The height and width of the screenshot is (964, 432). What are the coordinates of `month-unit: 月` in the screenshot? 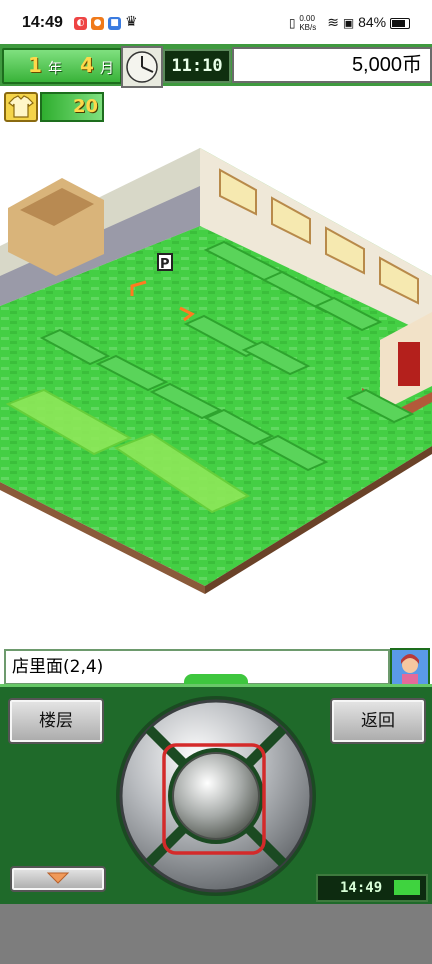 It's located at (107, 69).